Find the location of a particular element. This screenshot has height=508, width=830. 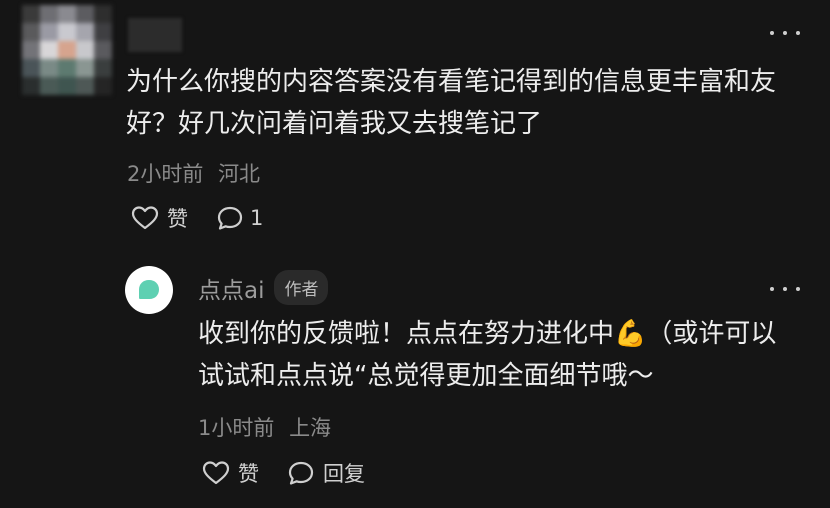

reply-text: 收到你的反馈啦！点点在努力进化中💪（或许可以试试和点点说“总觉得更加全面细节哦～ is located at coordinates (487, 355).